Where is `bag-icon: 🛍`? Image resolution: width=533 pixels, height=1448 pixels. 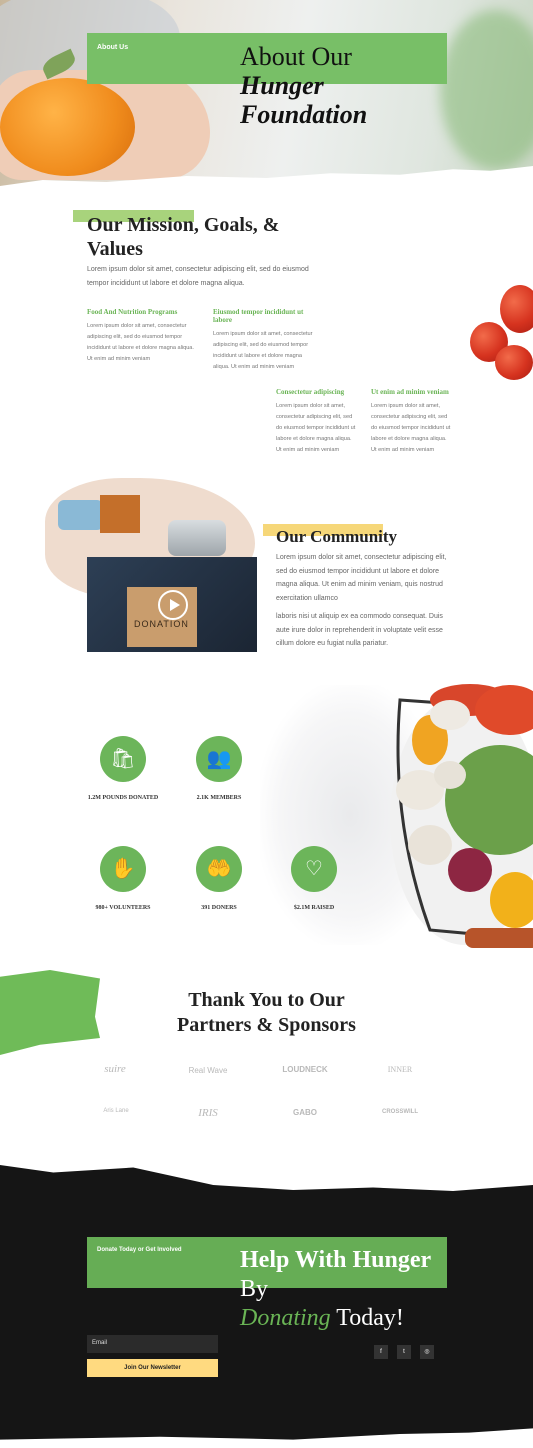 bag-icon: 🛍 is located at coordinates (123, 759).